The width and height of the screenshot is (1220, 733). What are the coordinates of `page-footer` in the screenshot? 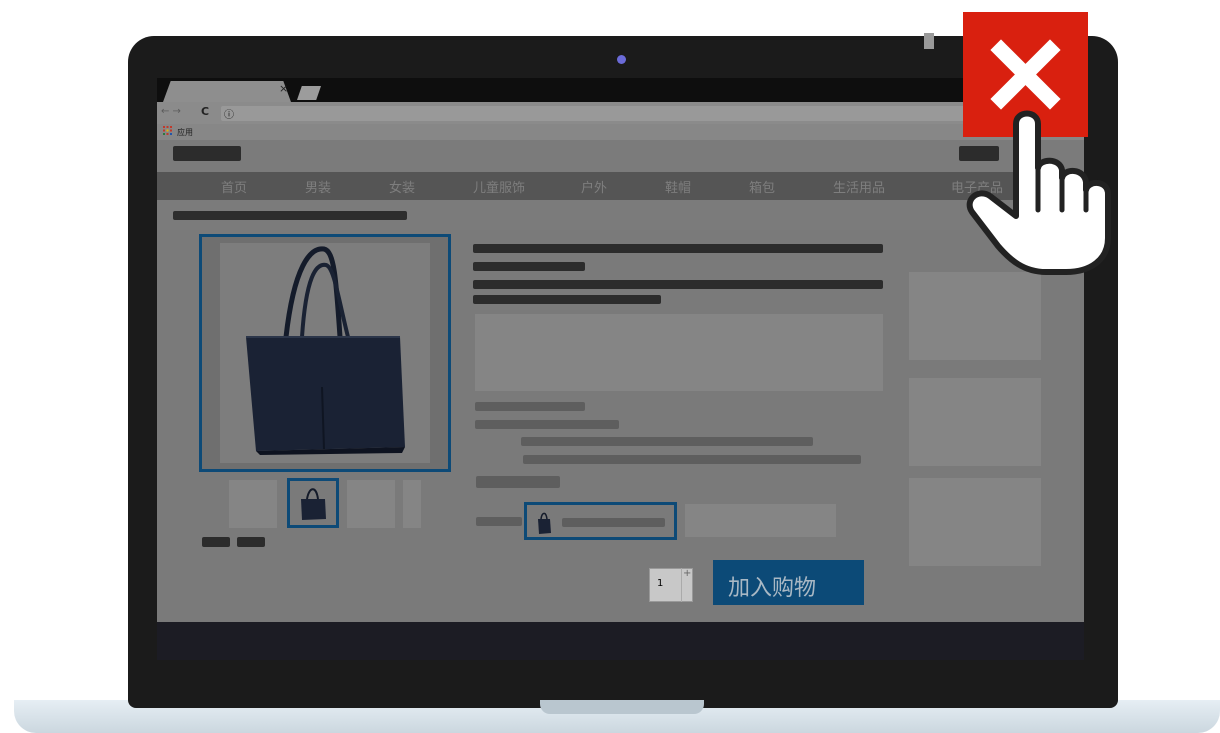 It's located at (620, 641).